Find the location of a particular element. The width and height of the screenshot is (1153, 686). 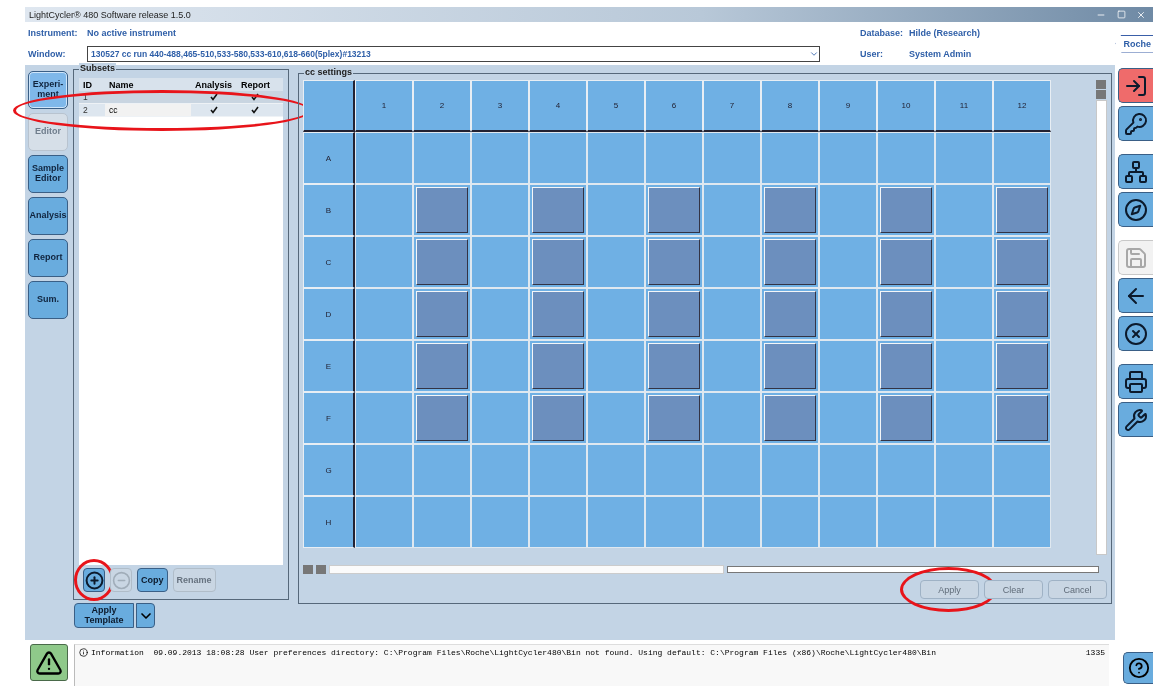

info-icon is located at coordinates (83, 652).